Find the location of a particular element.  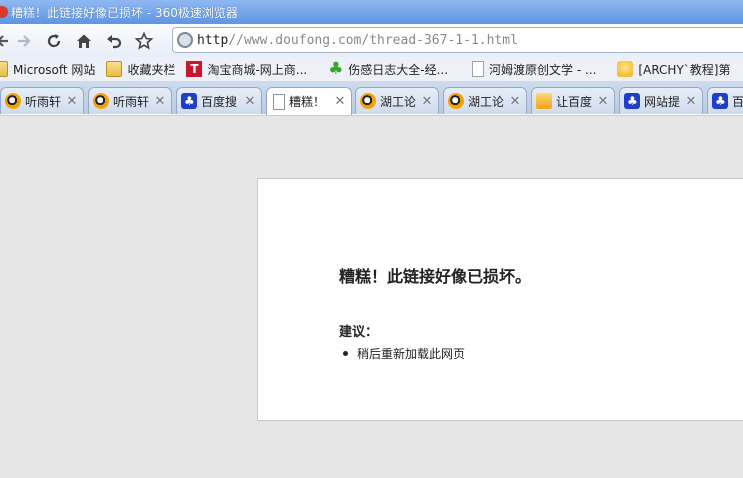

star-icon is located at coordinates (144, 40).